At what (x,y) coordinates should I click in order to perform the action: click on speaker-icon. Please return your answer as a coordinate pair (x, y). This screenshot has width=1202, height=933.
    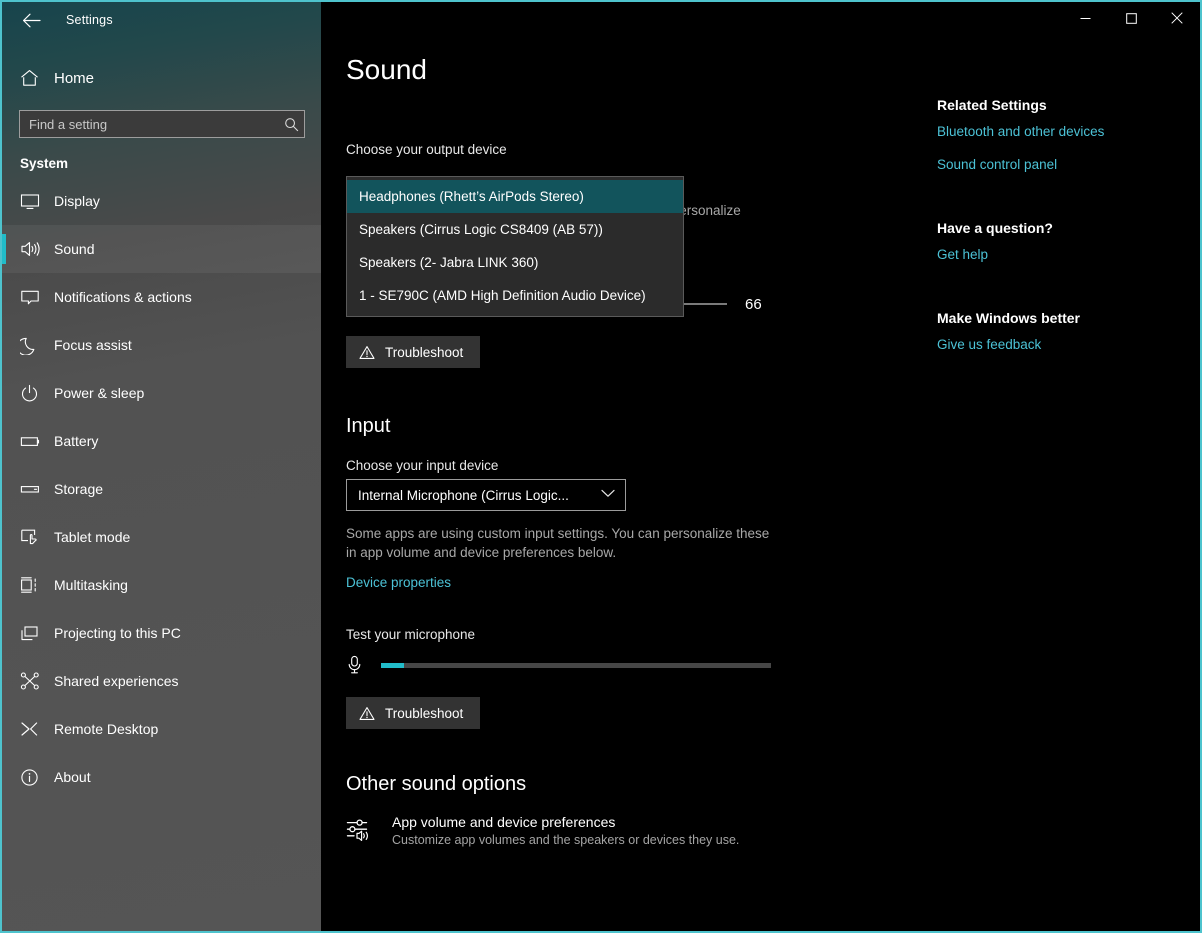
    Looking at the image, I should click on (34, 249).